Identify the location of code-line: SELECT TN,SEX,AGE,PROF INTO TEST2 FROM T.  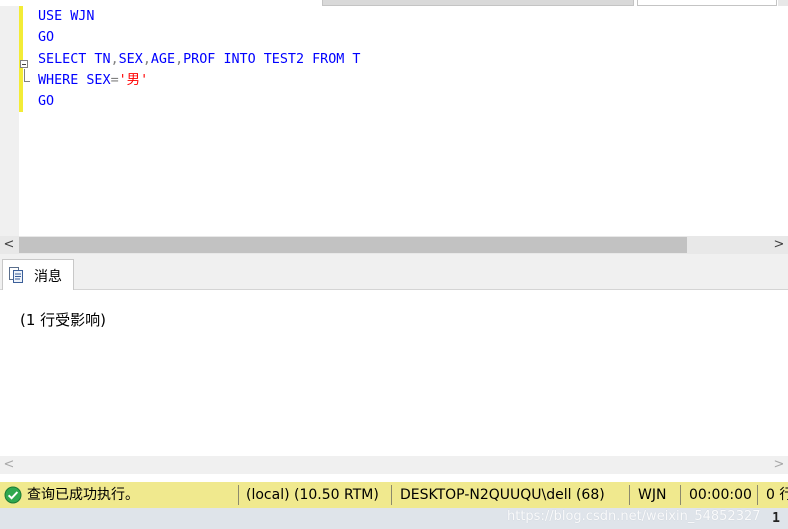
(199, 59).